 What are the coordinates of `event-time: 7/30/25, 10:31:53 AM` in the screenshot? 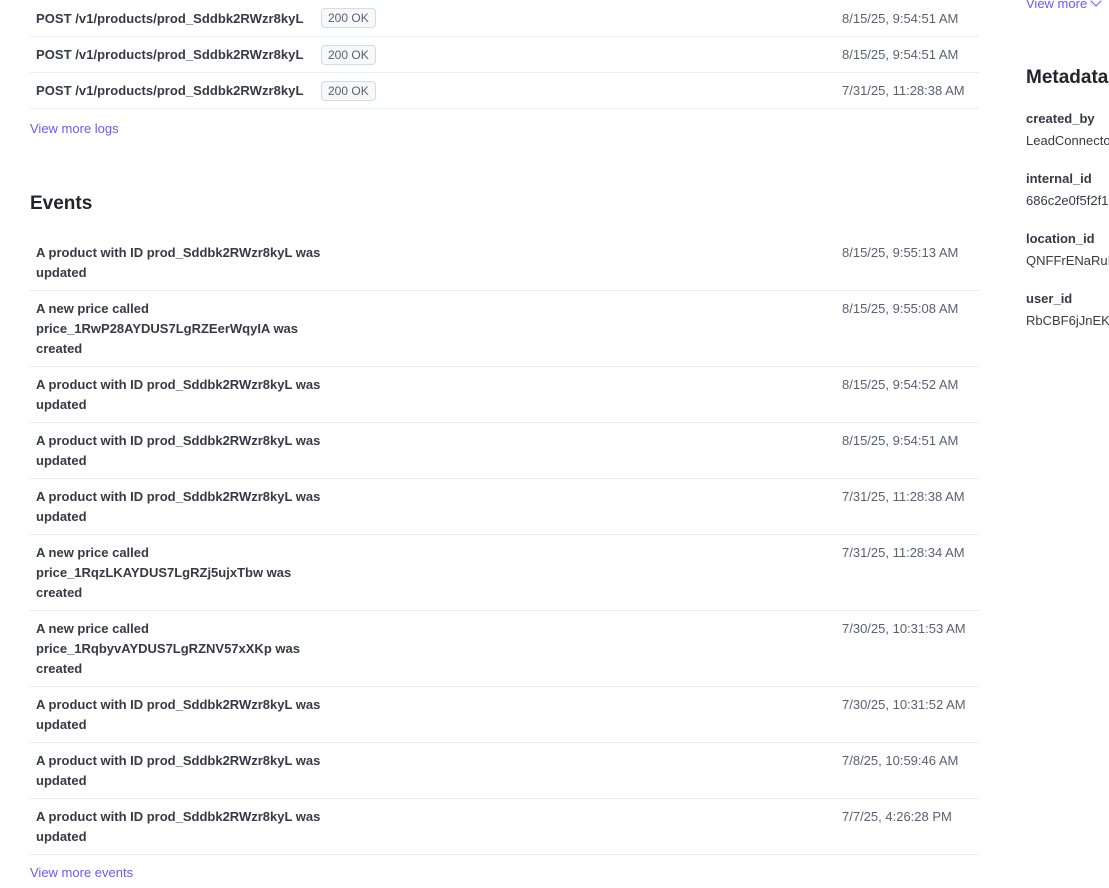 It's located at (904, 628).